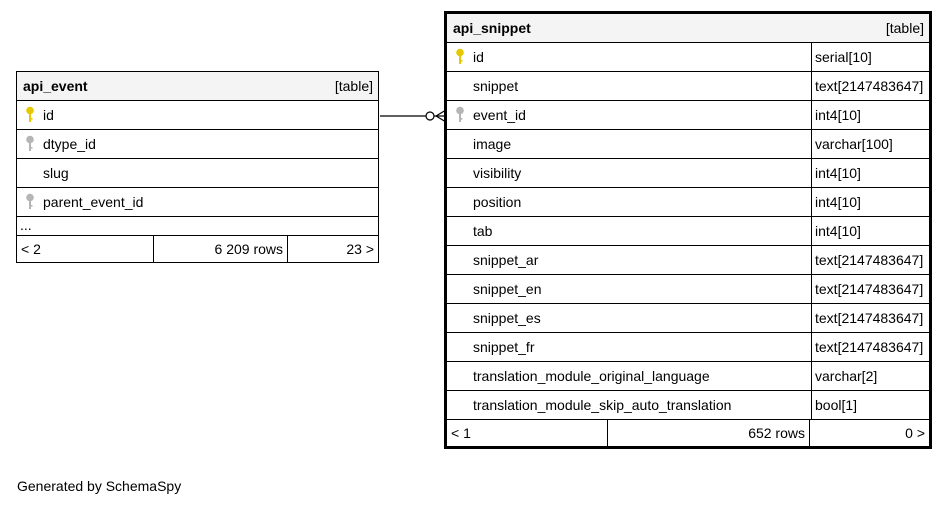 The height and width of the screenshot is (505, 948). Describe the element at coordinates (197, 144) in the screenshot. I see `column-row-dtype-id: dtype_id` at that location.